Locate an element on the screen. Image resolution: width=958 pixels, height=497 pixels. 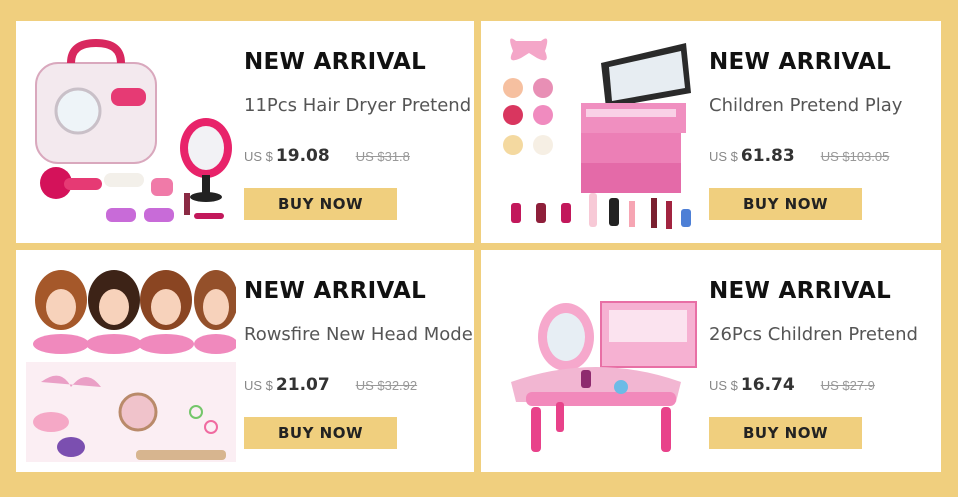
makeup-box-icon is located at coordinates (596, 133).